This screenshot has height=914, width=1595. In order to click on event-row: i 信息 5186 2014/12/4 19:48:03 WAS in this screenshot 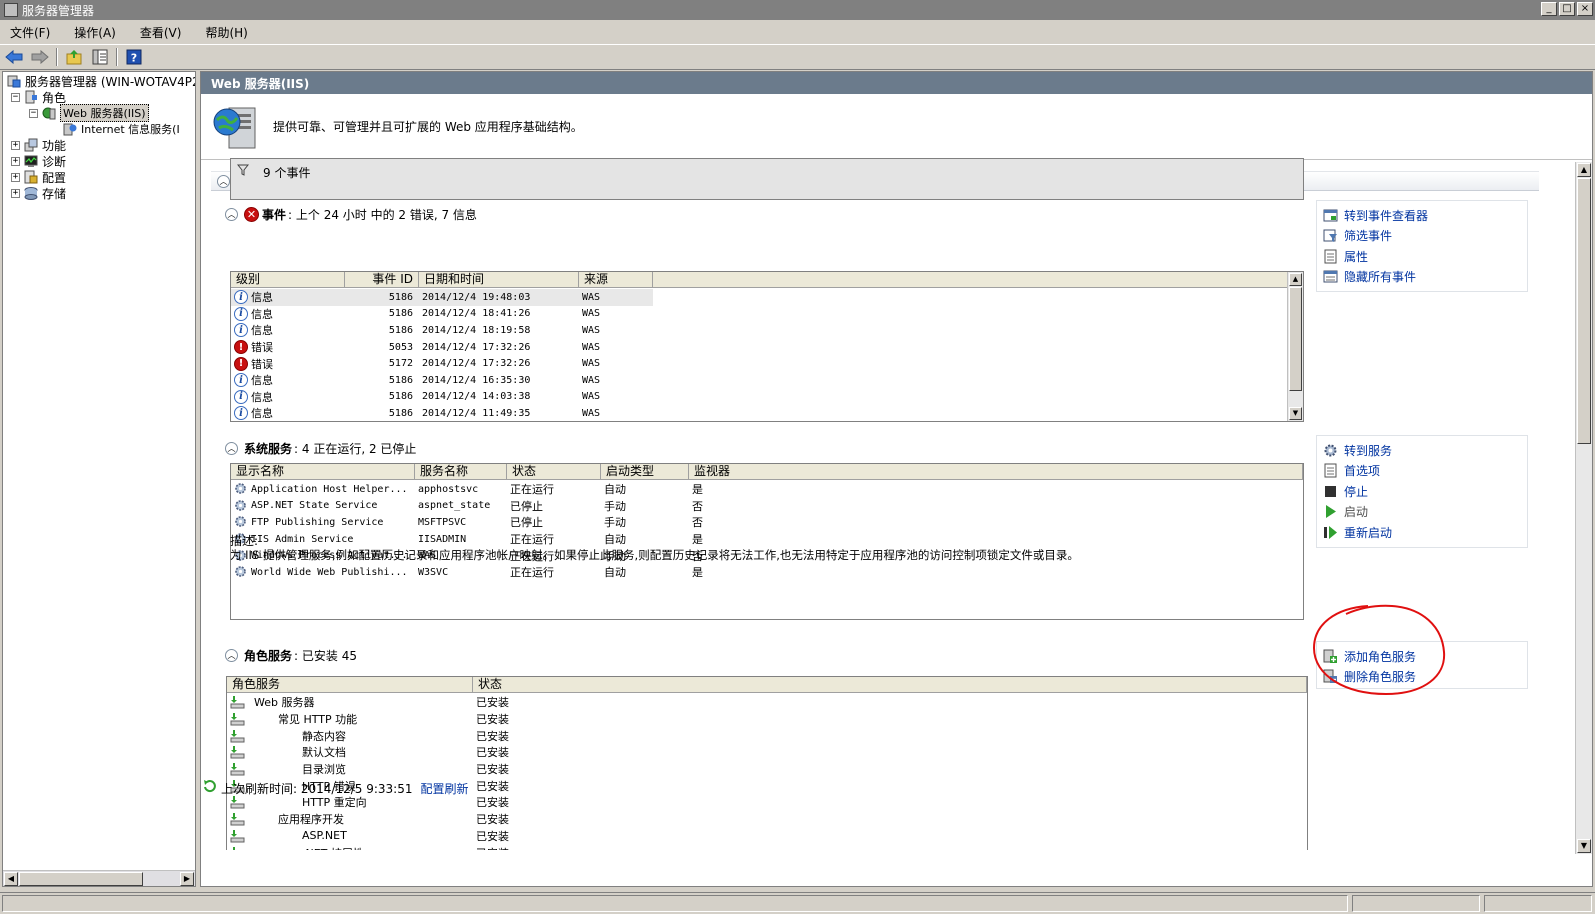, I will do `click(442, 297)`.